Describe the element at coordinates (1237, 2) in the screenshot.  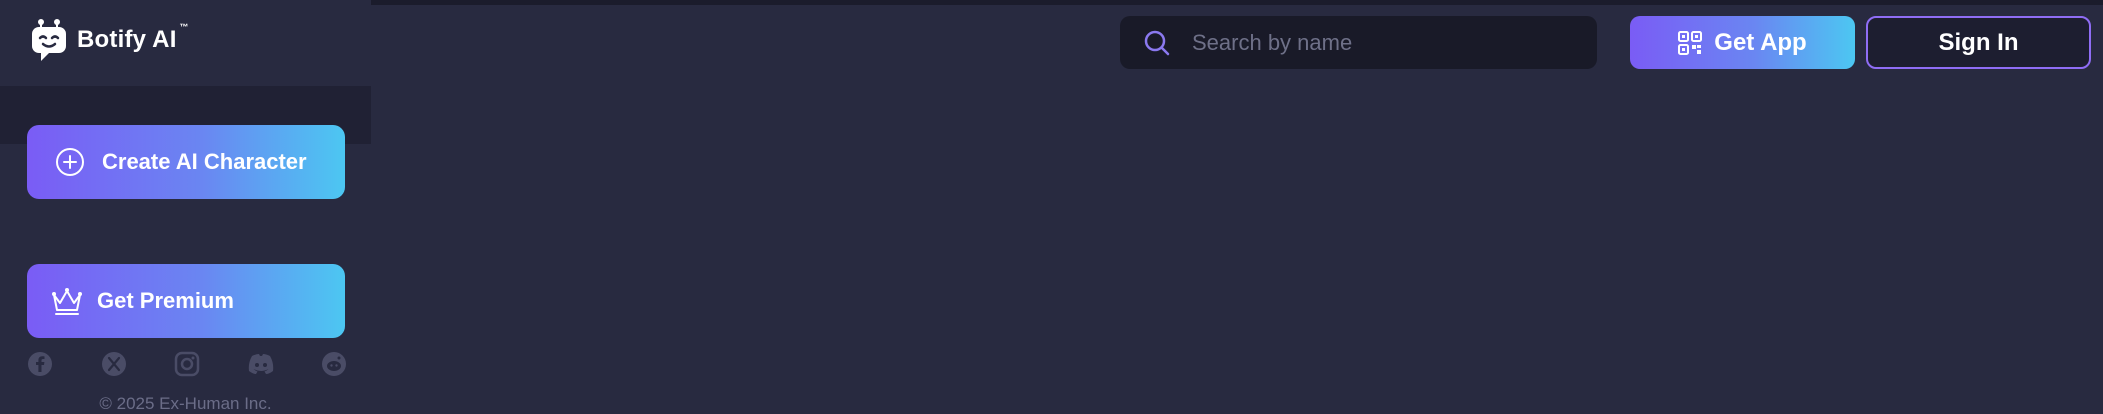
I see `top-edge-bar` at that location.